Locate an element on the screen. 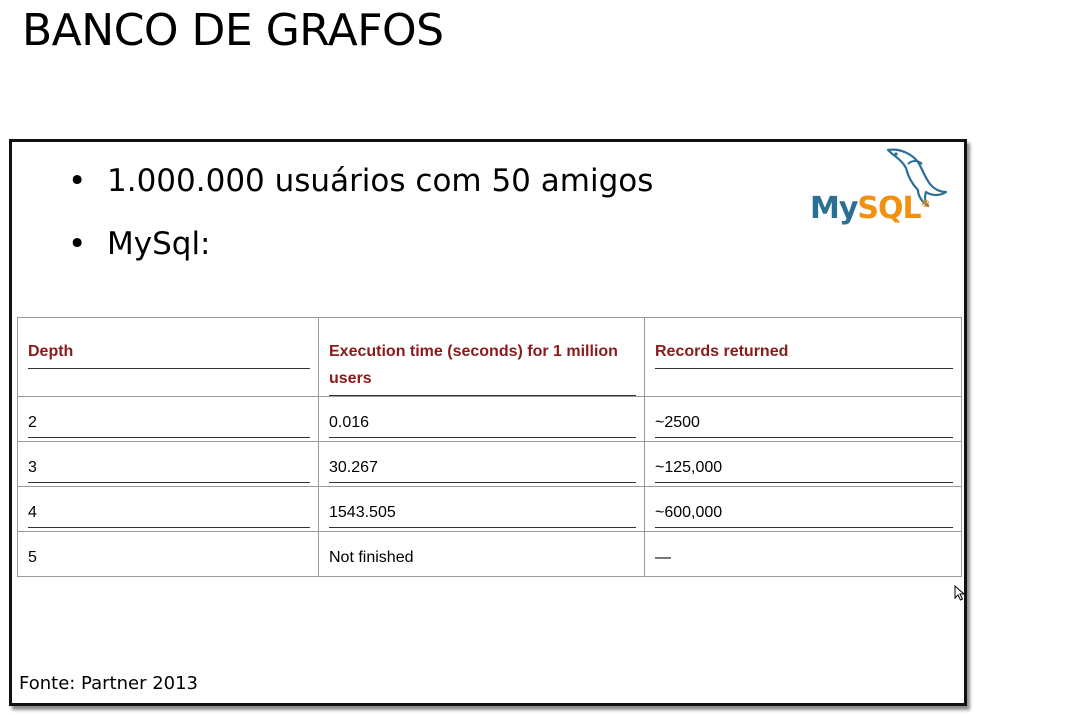  bullet-item: • MySql: is located at coordinates (332, 244).